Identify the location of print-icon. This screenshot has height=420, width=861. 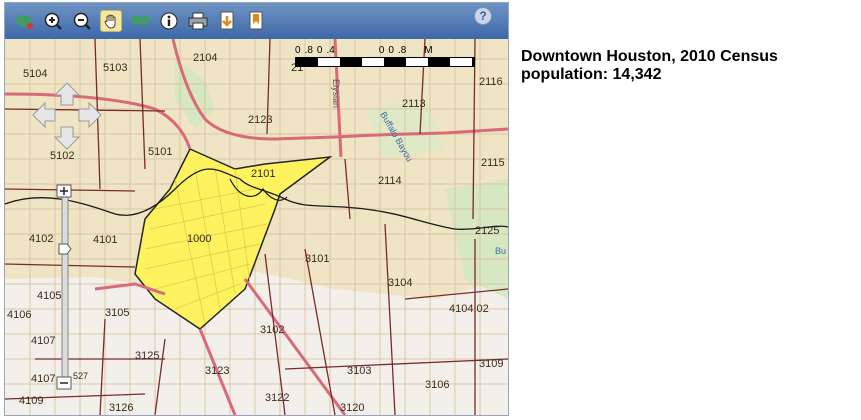
(198, 21).